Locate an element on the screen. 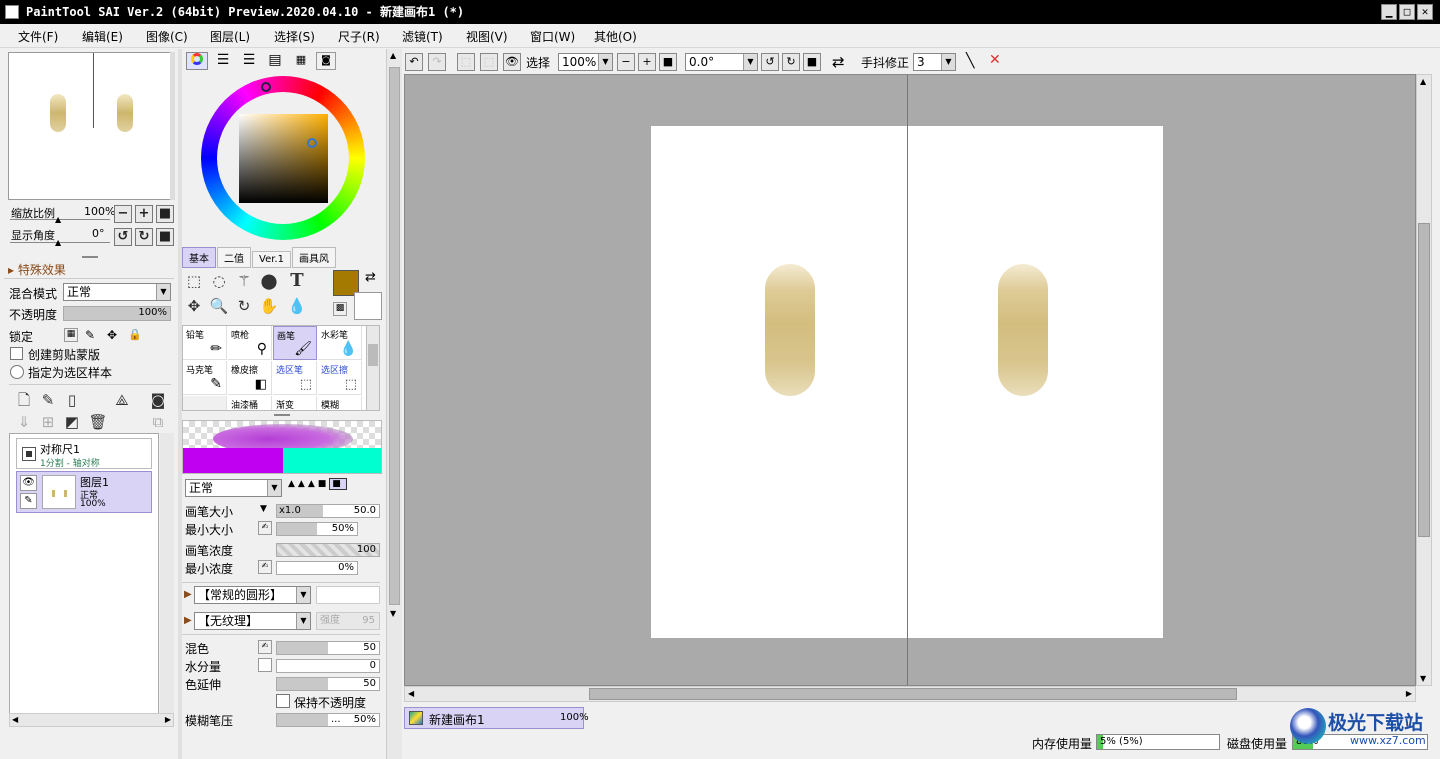  rotation-select: 0.0° ▼ is located at coordinates (721, 62).